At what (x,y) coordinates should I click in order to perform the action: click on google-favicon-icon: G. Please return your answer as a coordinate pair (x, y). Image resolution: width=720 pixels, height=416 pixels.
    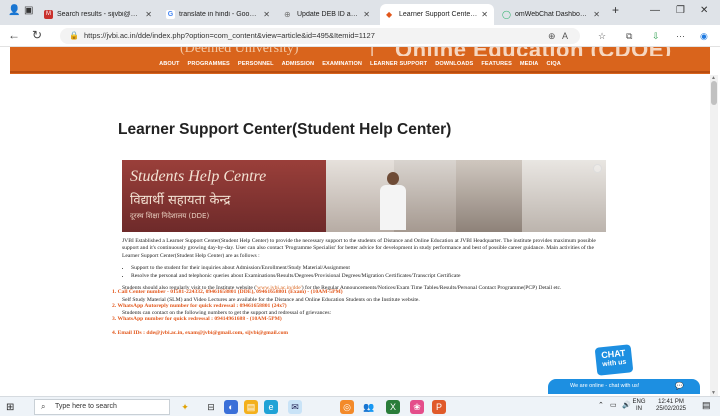
    Looking at the image, I should click on (170, 14).